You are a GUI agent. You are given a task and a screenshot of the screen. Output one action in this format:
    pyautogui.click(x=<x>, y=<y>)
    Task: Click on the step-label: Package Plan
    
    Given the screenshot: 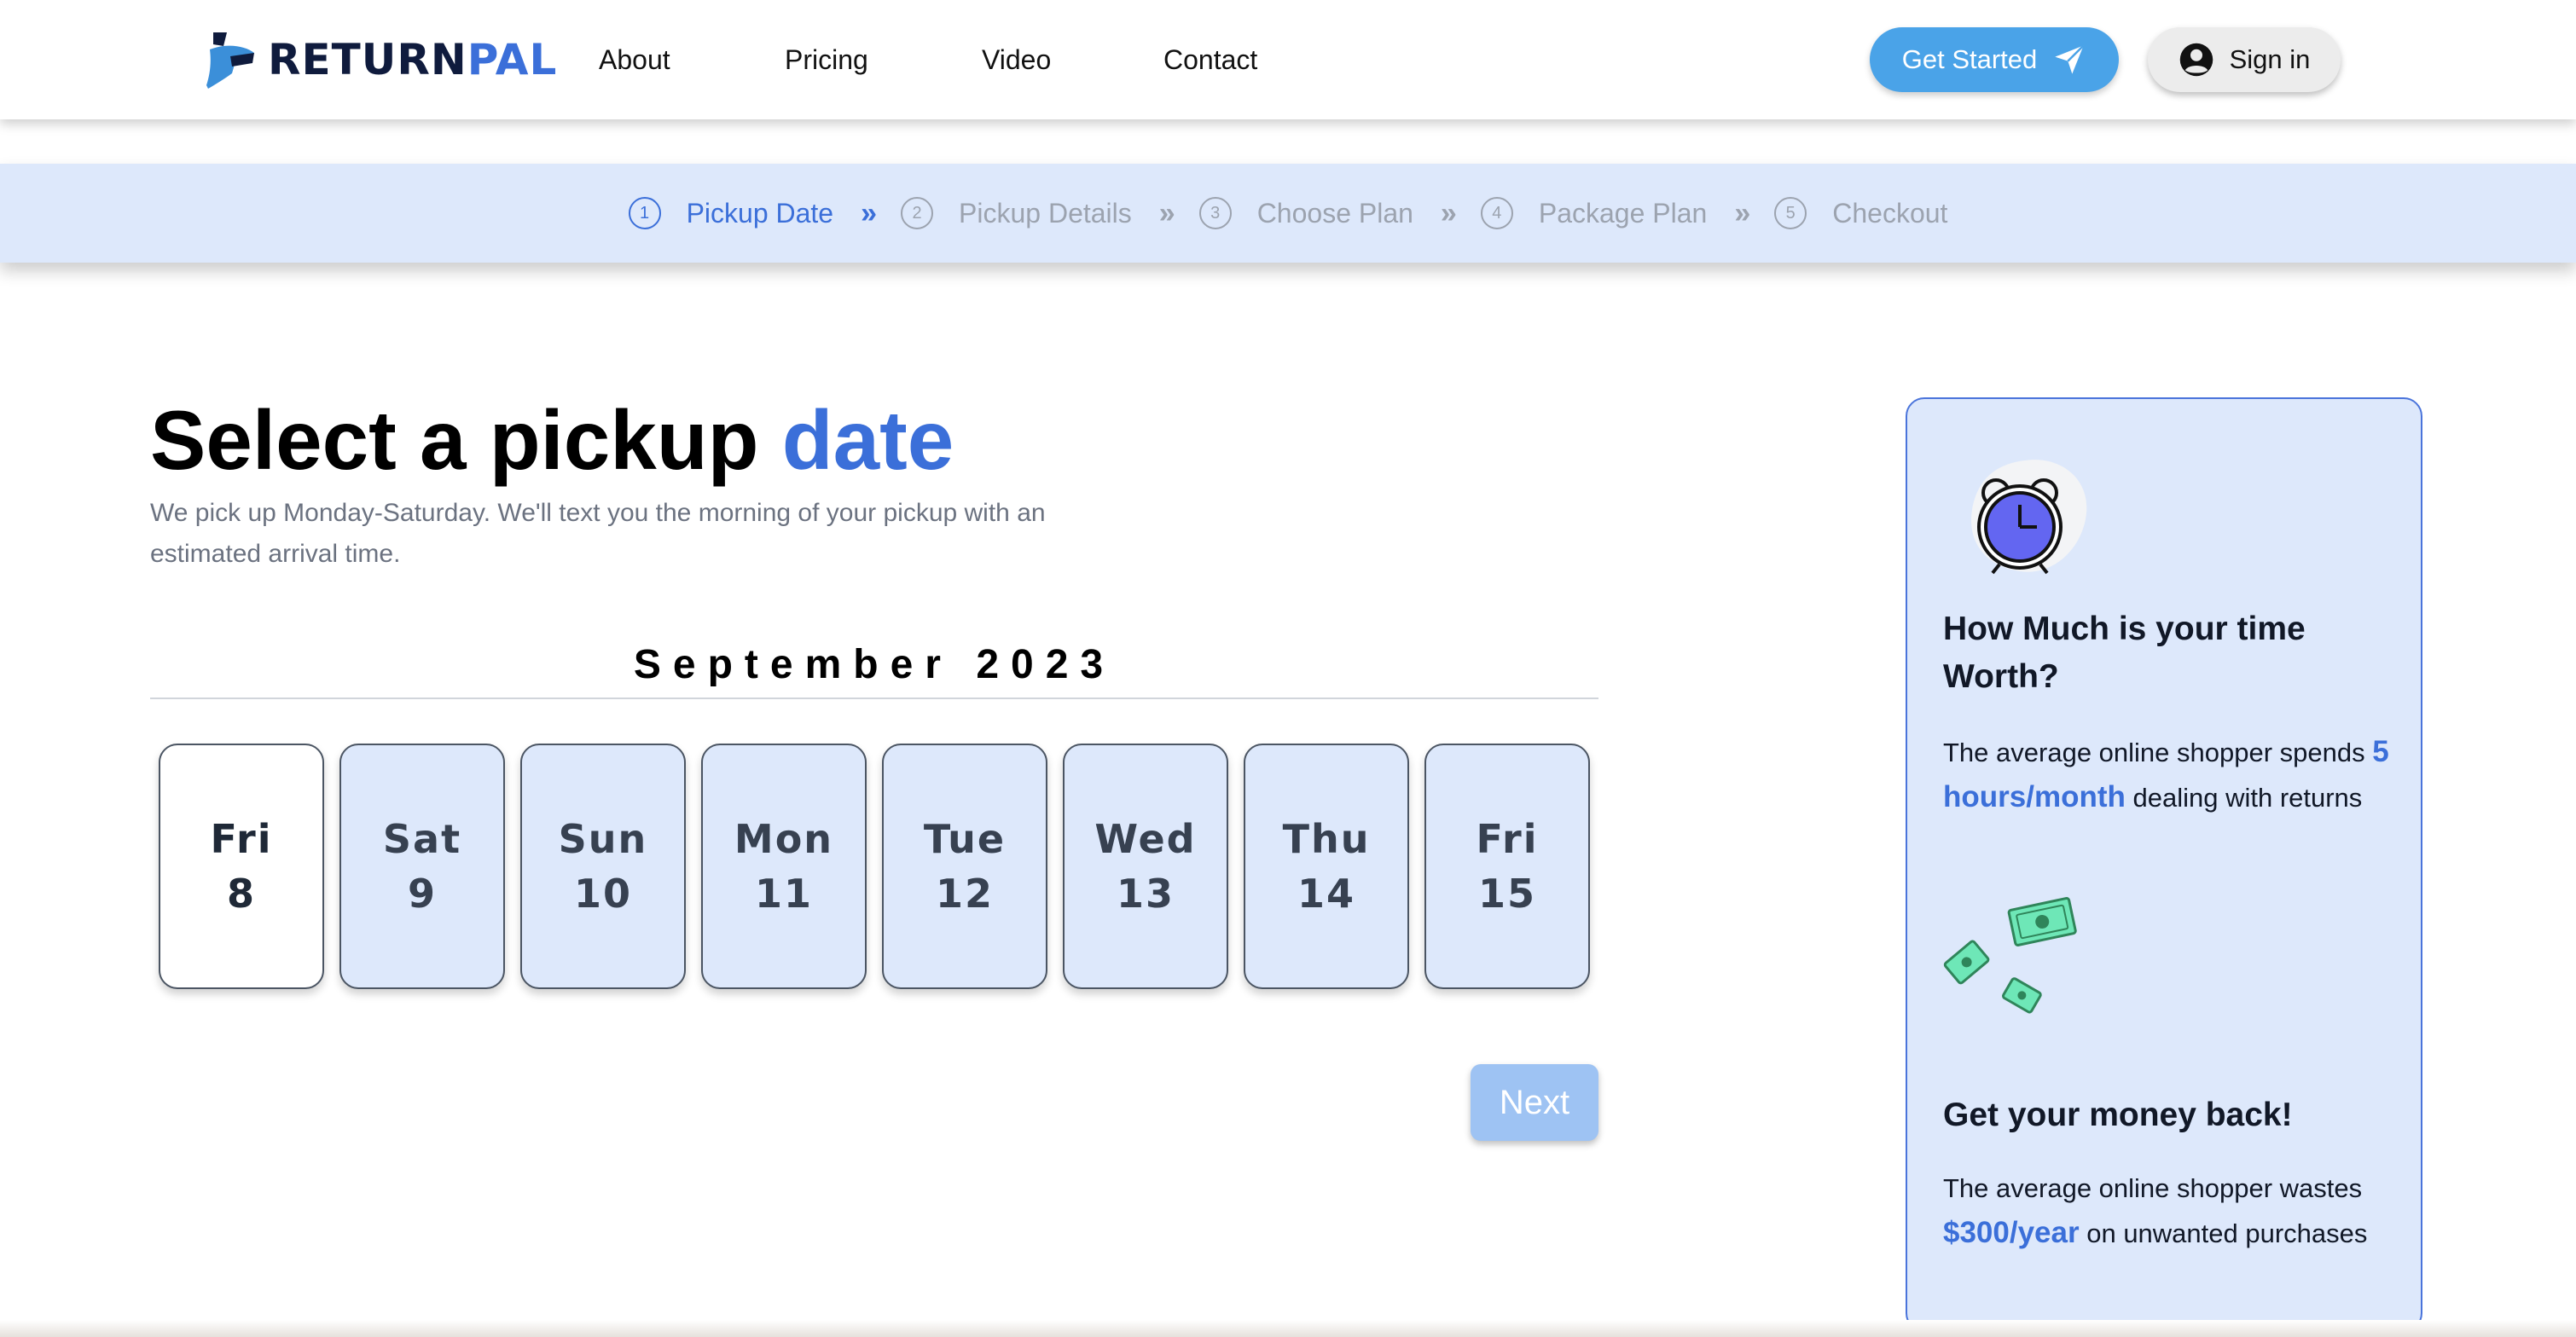 What is the action you would take?
    pyautogui.click(x=1623, y=213)
    